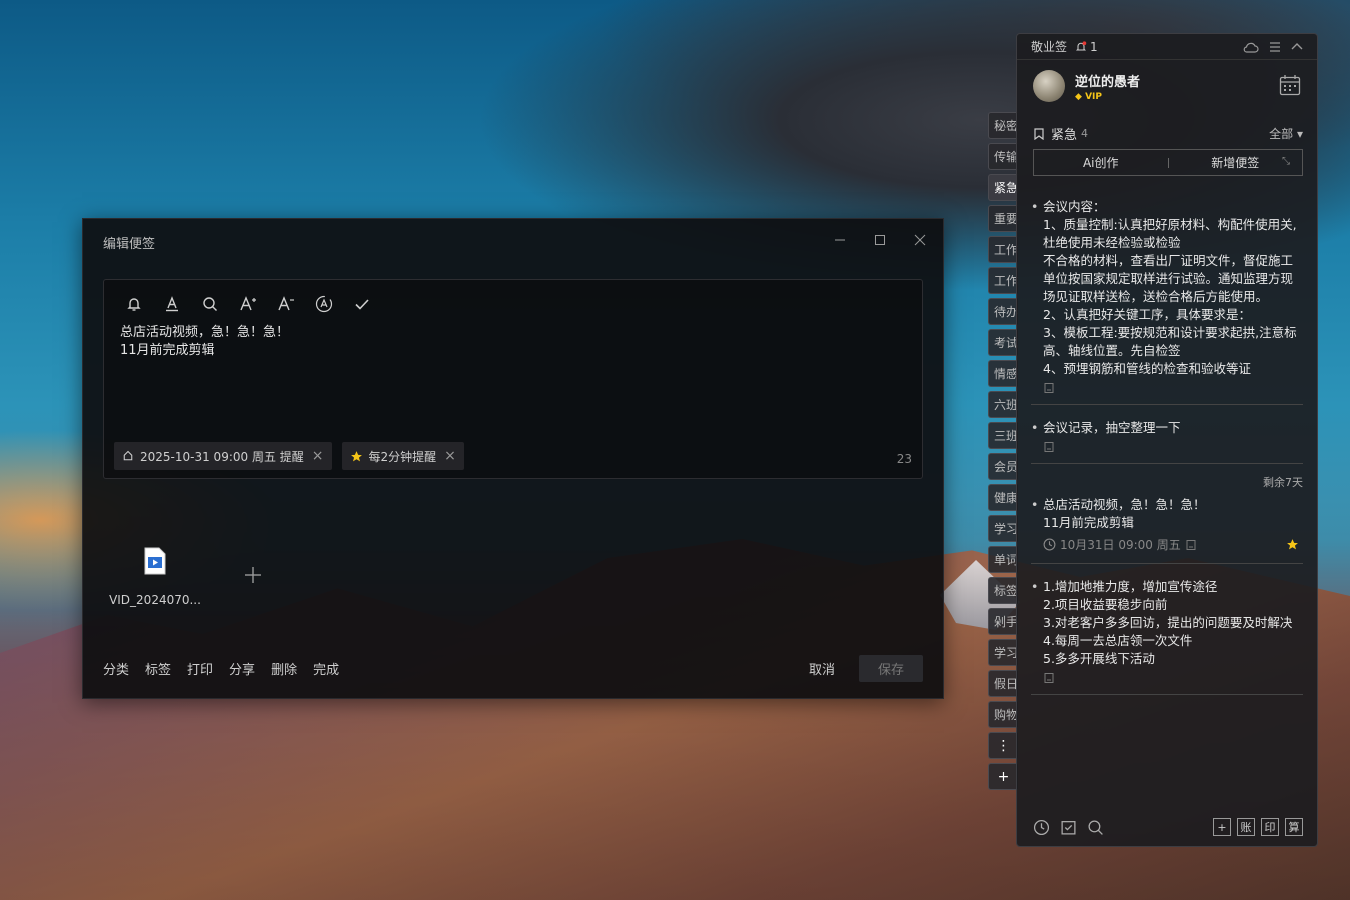  I want to click on collapse-icon, so click(1297, 47).